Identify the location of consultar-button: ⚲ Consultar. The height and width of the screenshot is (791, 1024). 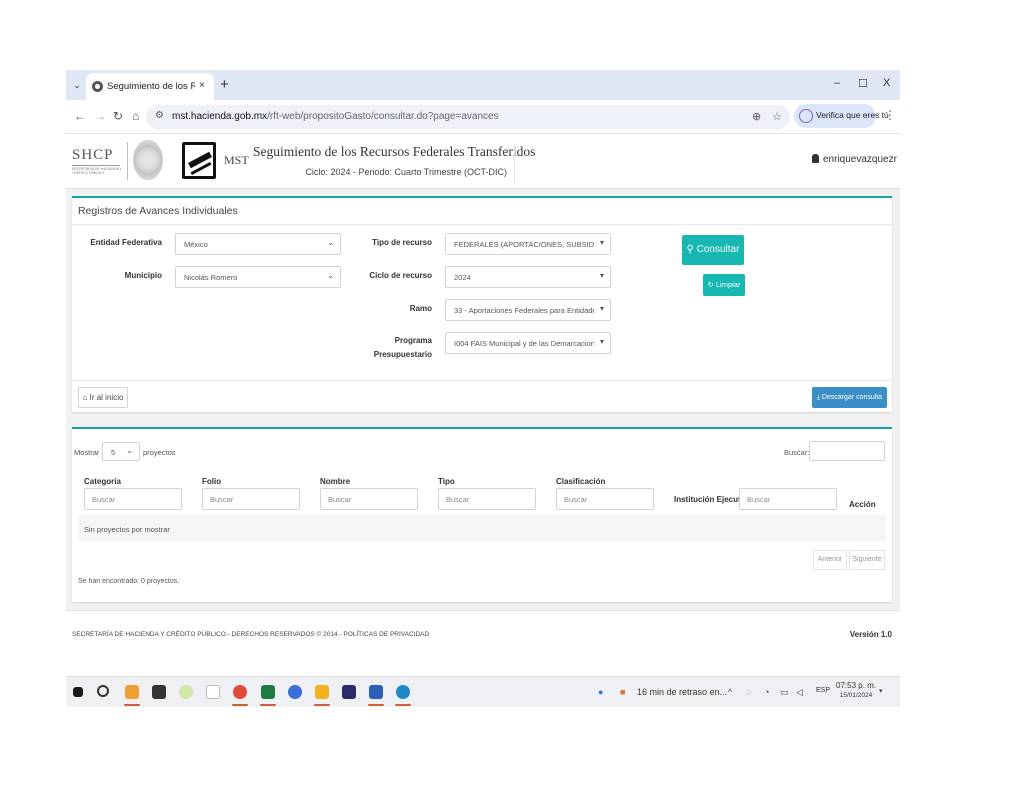
(713, 250).